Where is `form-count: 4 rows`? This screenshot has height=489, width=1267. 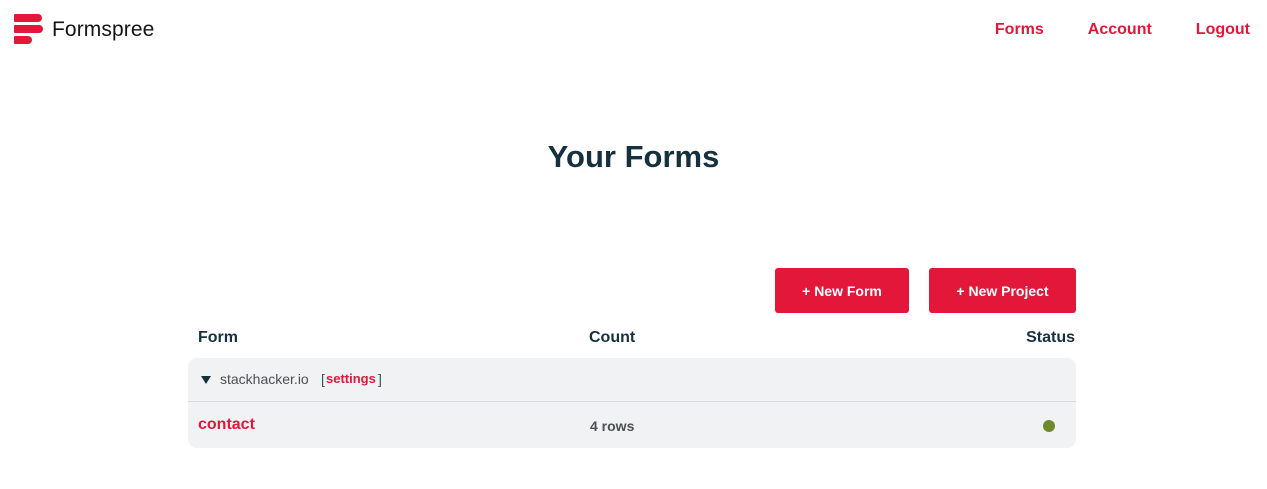
form-count: 4 rows is located at coordinates (612, 426).